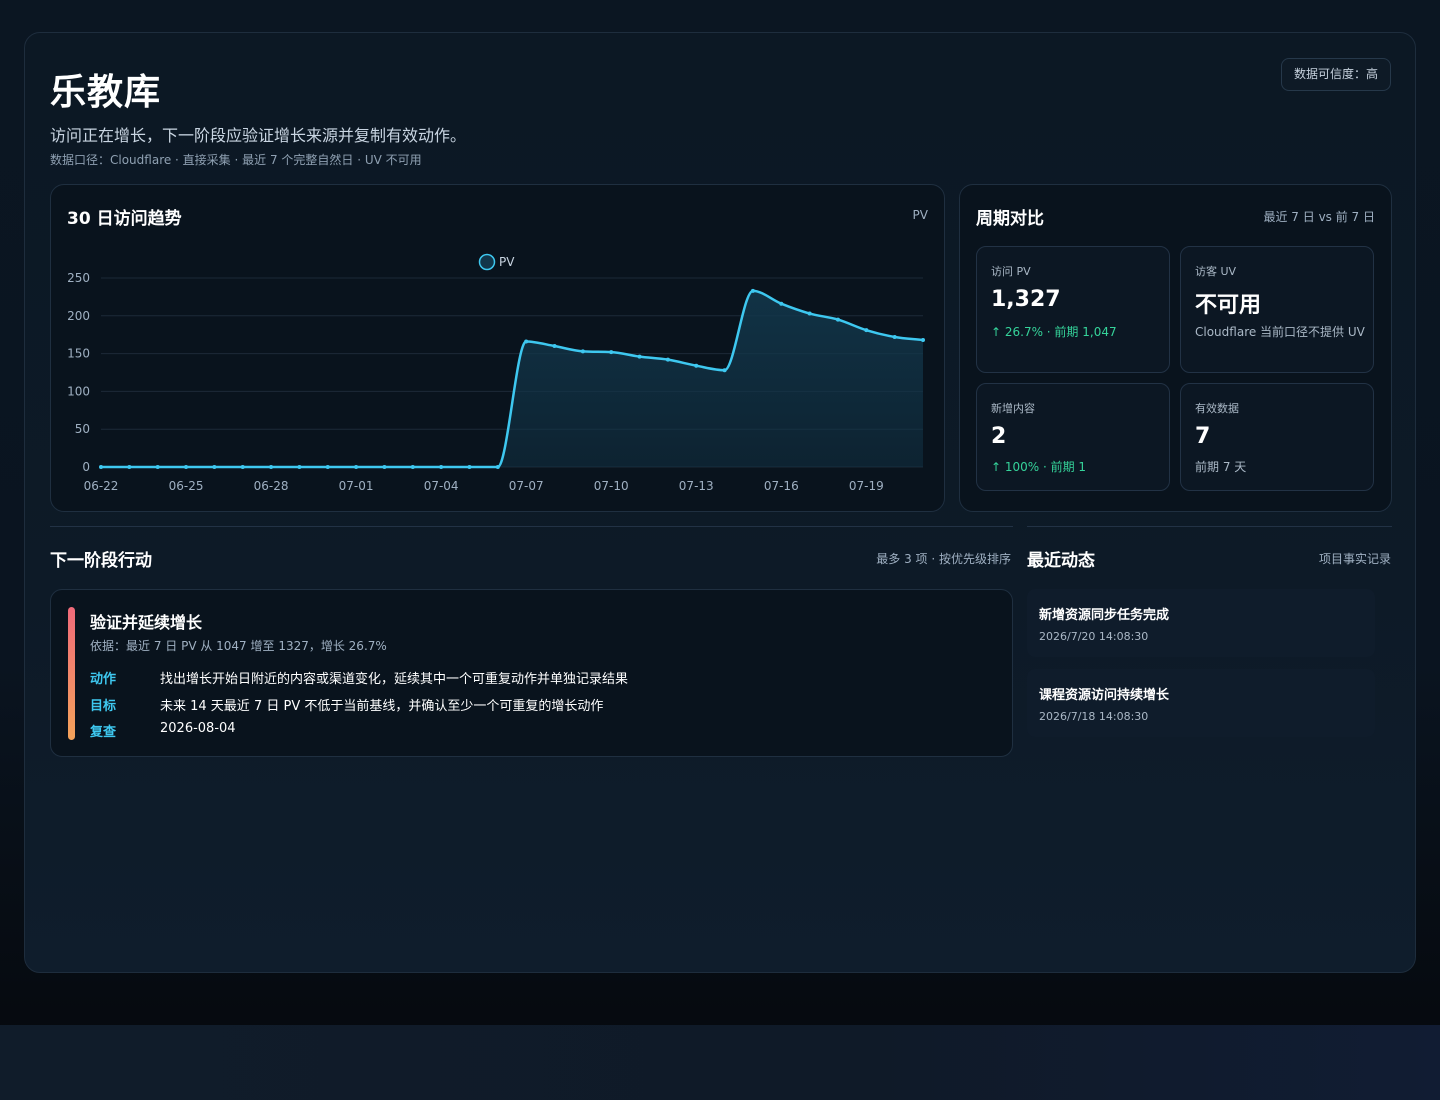 The height and width of the screenshot is (1100, 1440). What do you see at coordinates (531, 526) in the screenshot?
I see `actions-divider` at bounding box center [531, 526].